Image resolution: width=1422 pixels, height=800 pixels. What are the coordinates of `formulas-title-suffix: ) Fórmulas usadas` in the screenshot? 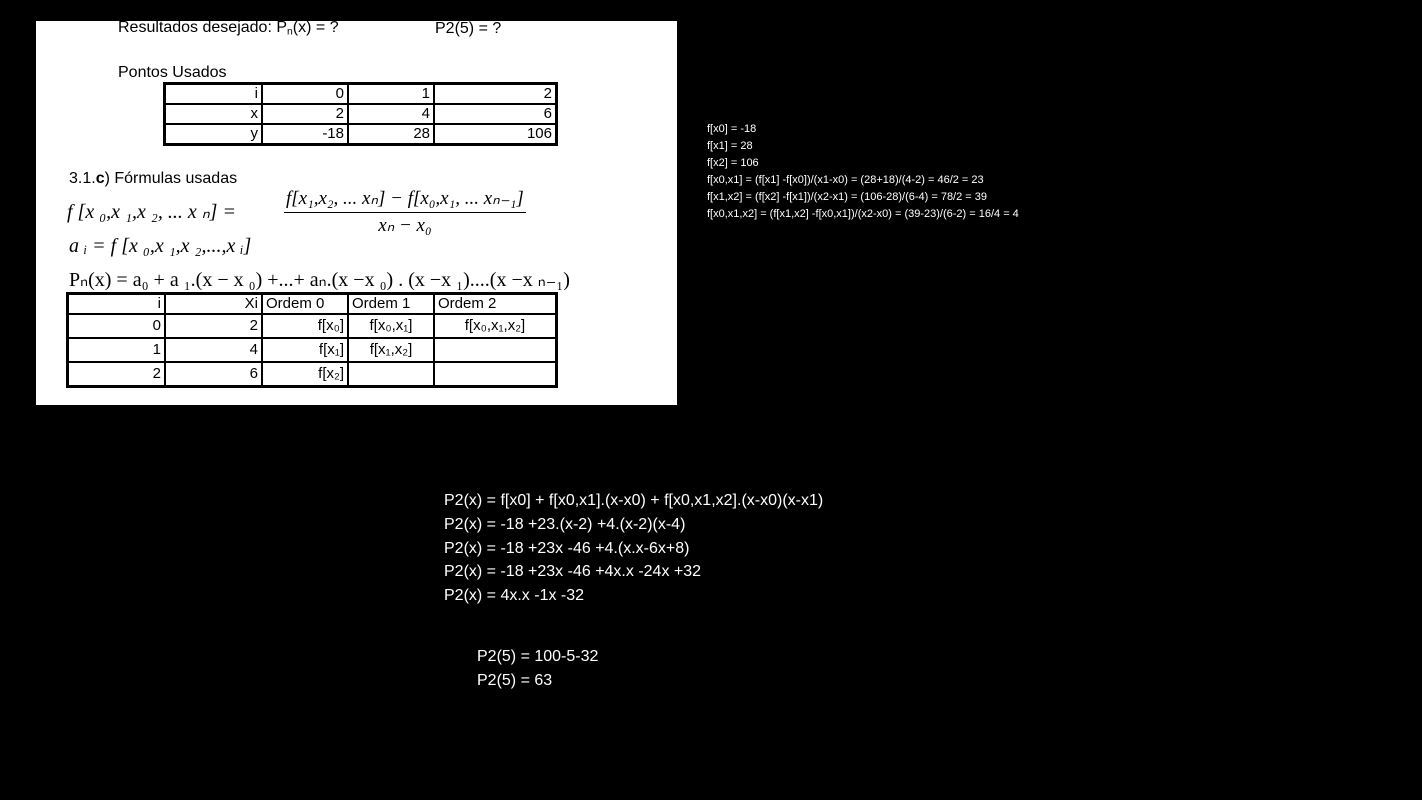 It's located at (171, 178).